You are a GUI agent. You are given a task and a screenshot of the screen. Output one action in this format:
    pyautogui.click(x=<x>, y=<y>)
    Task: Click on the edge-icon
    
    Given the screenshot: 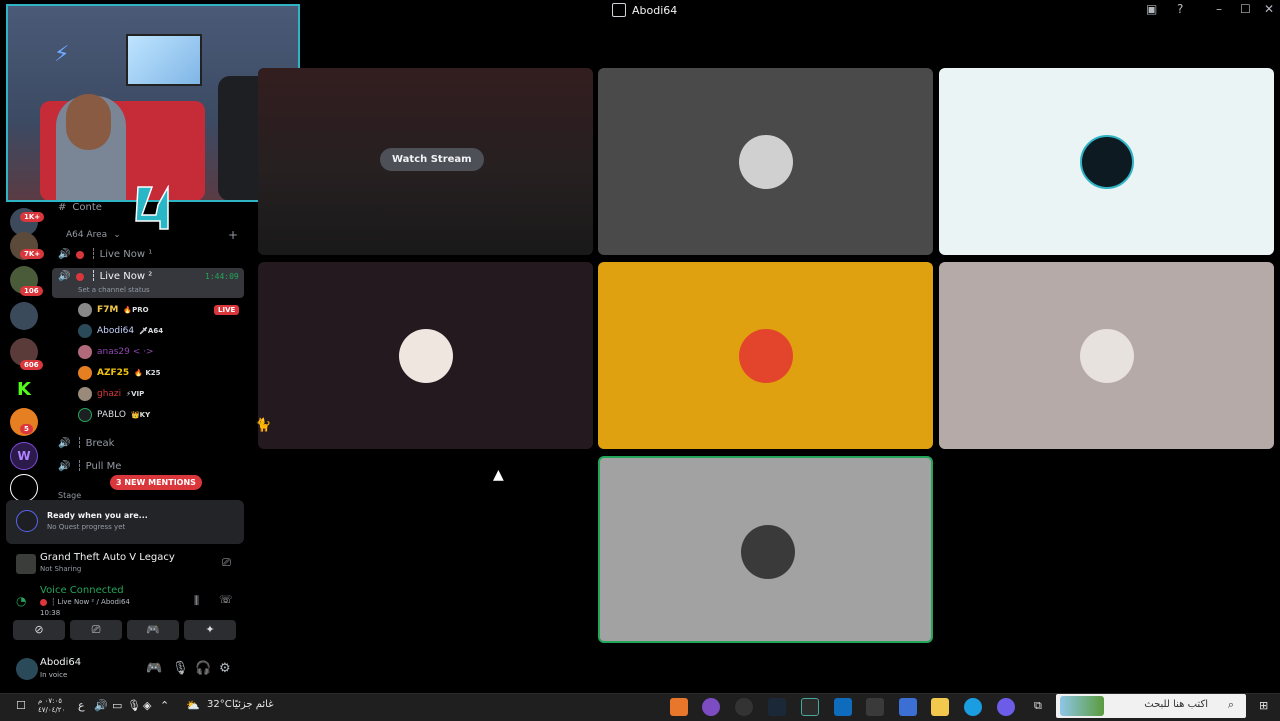 What is the action you would take?
    pyautogui.click(x=973, y=707)
    